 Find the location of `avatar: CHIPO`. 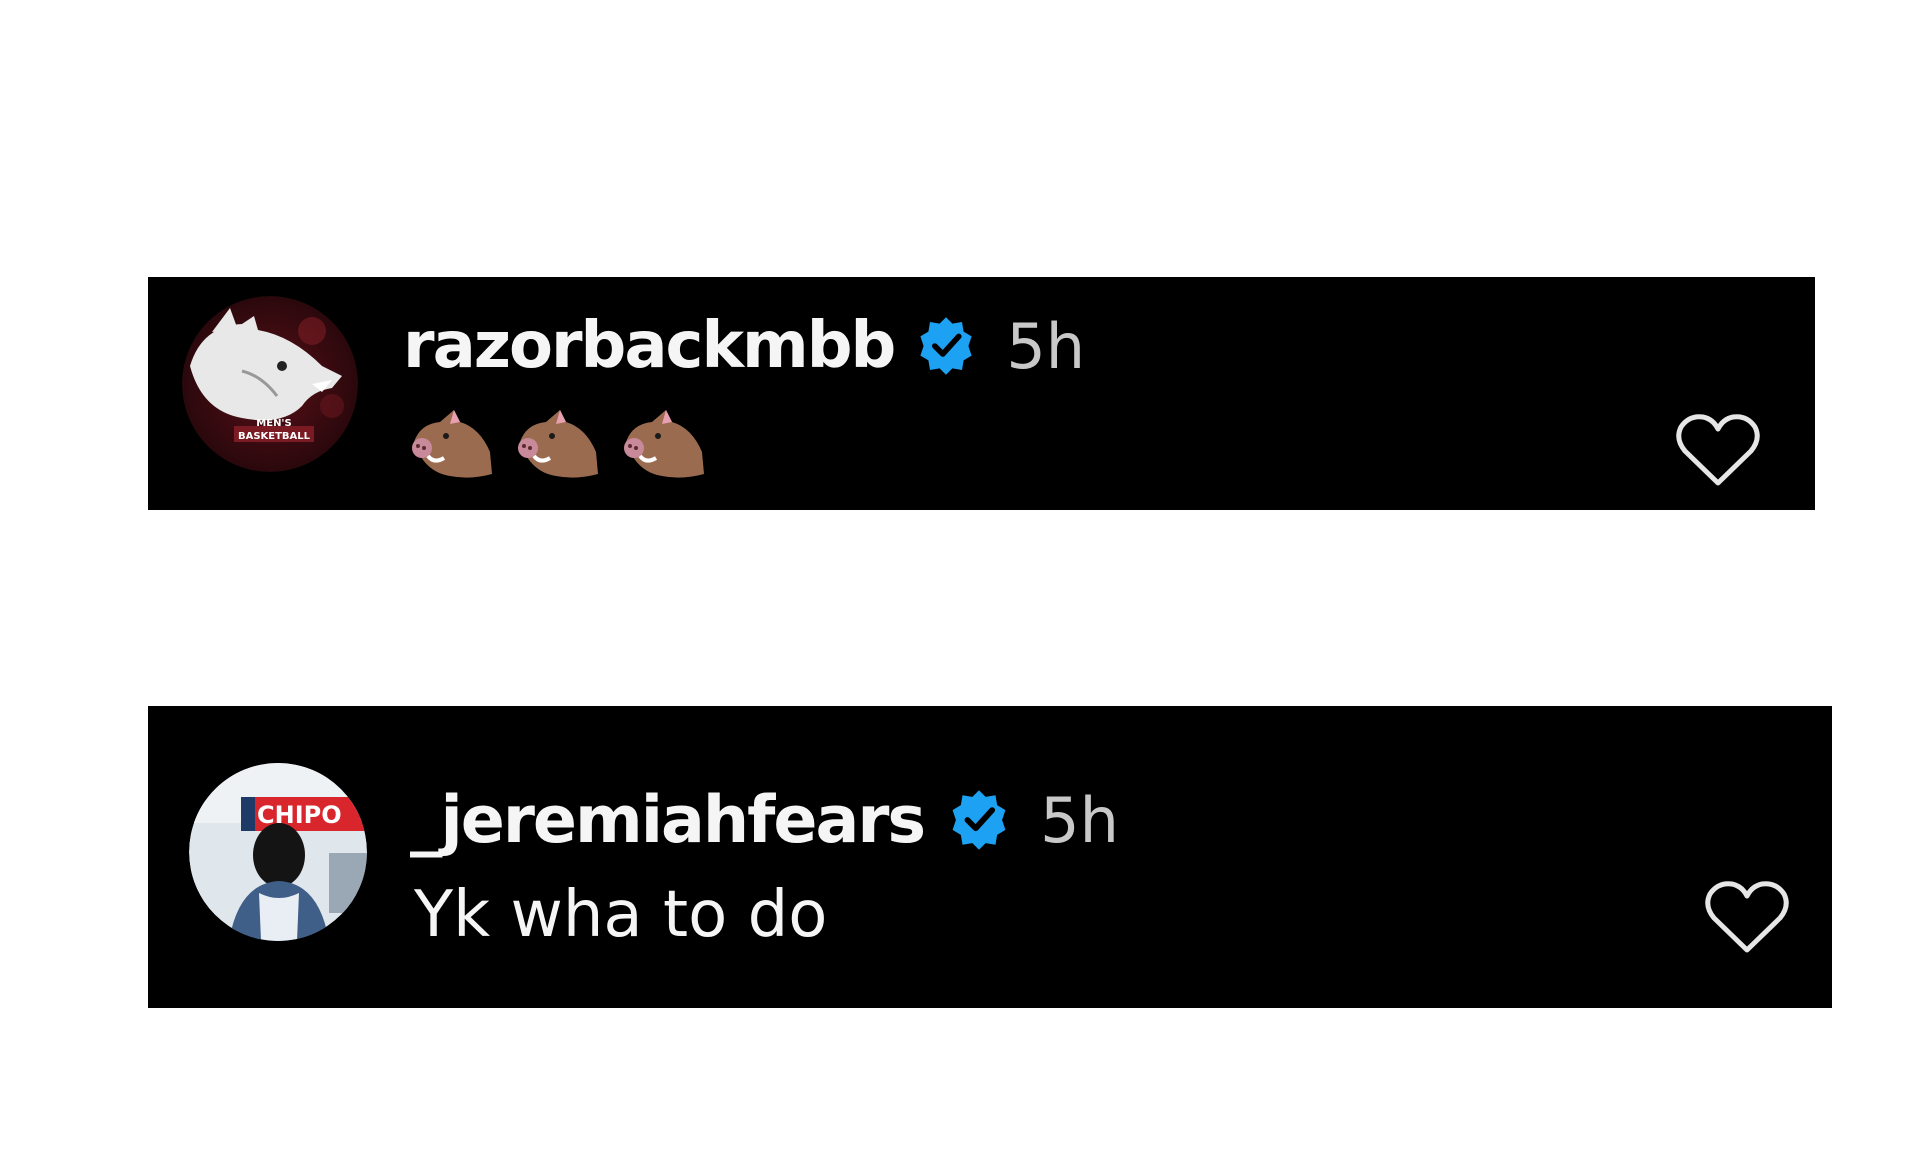

avatar: CHIPO is located at coordinates (278, 852).